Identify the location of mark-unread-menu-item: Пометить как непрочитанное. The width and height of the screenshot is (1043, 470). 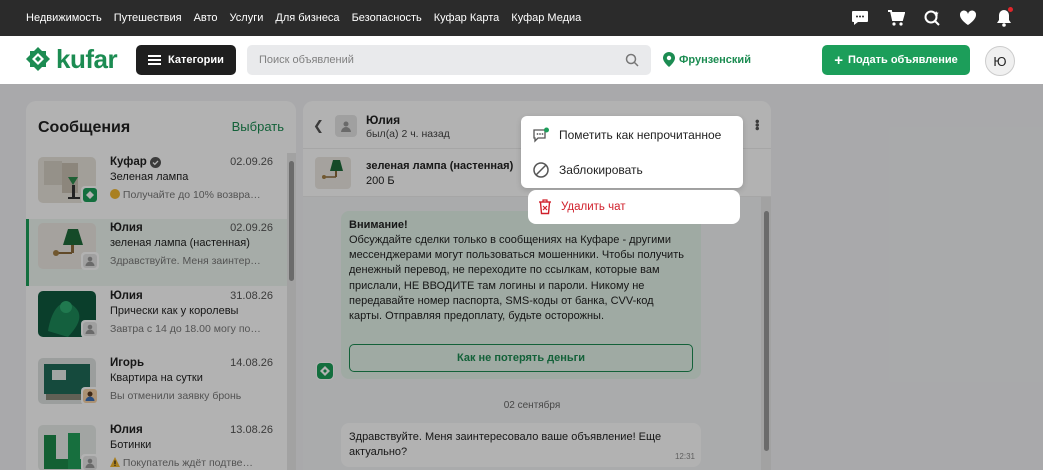
(632, 135).